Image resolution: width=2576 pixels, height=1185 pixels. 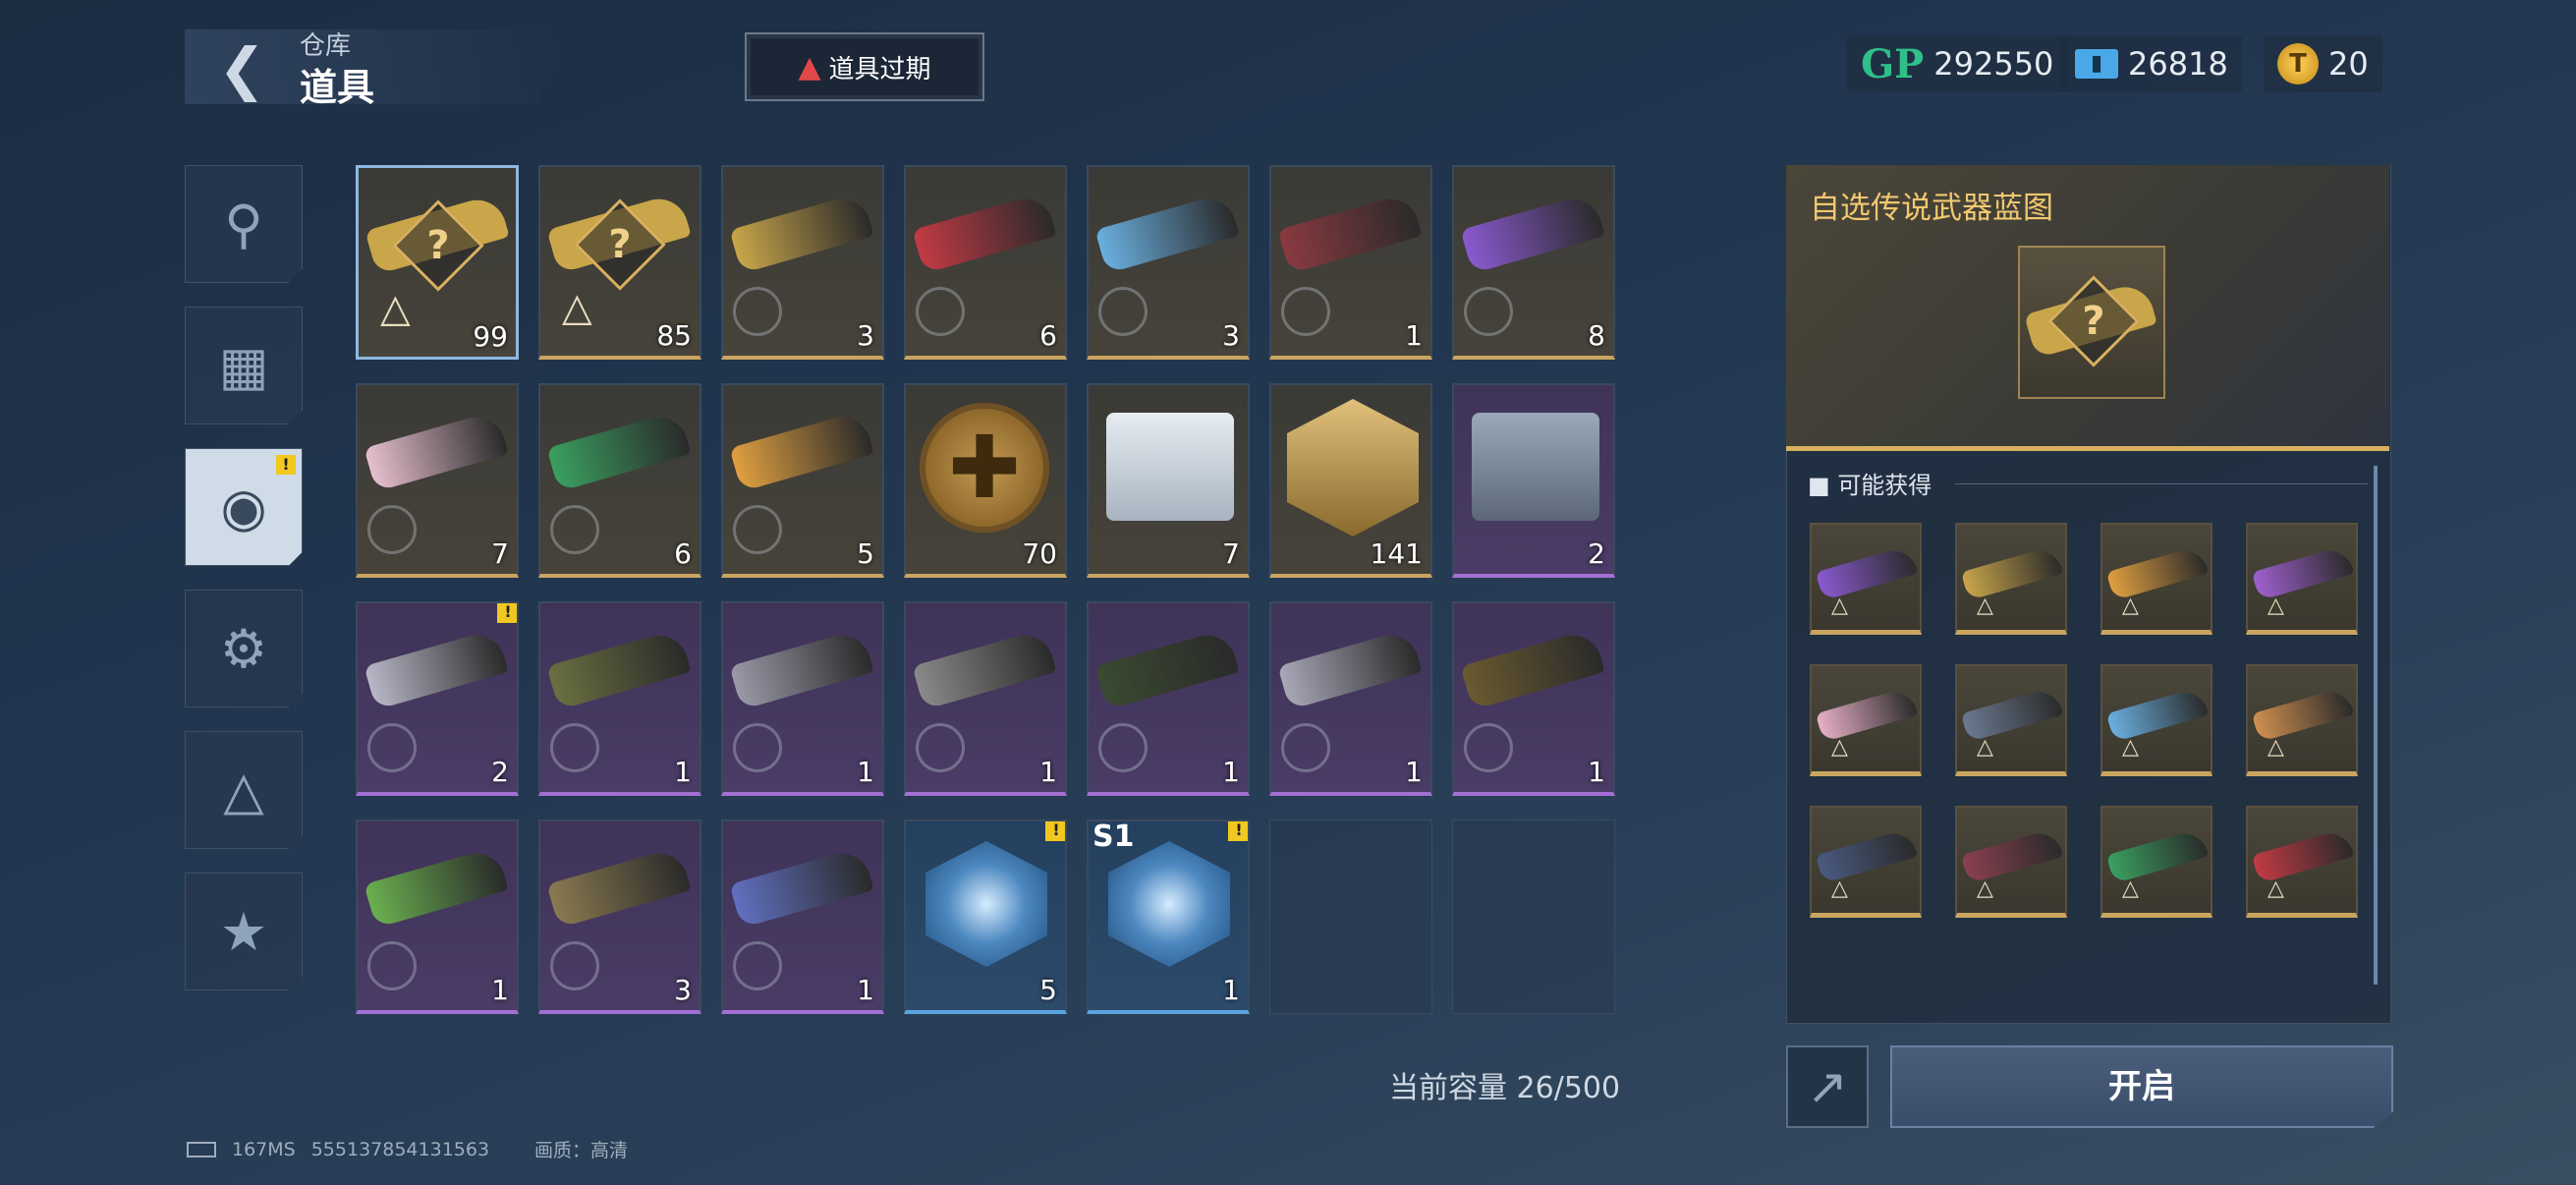 What do you see at coordinates (1169, 904) in the screenshot?
I see `crystal-cube-icon` at bounding box center [1169, 904].